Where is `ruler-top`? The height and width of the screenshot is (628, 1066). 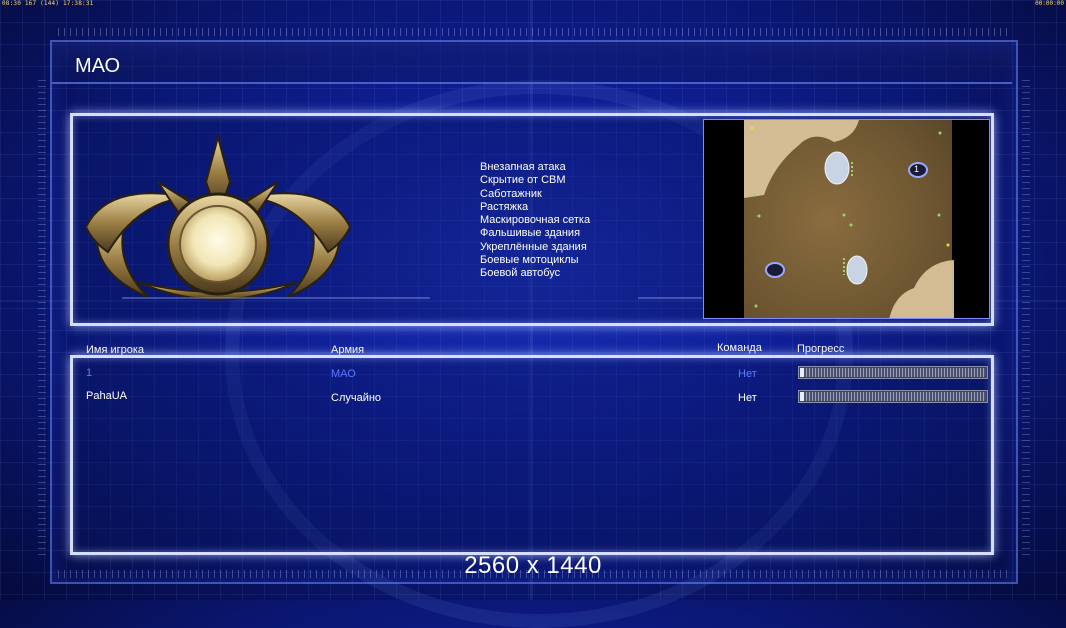
ruler-top is located at coordinates (533, 32).